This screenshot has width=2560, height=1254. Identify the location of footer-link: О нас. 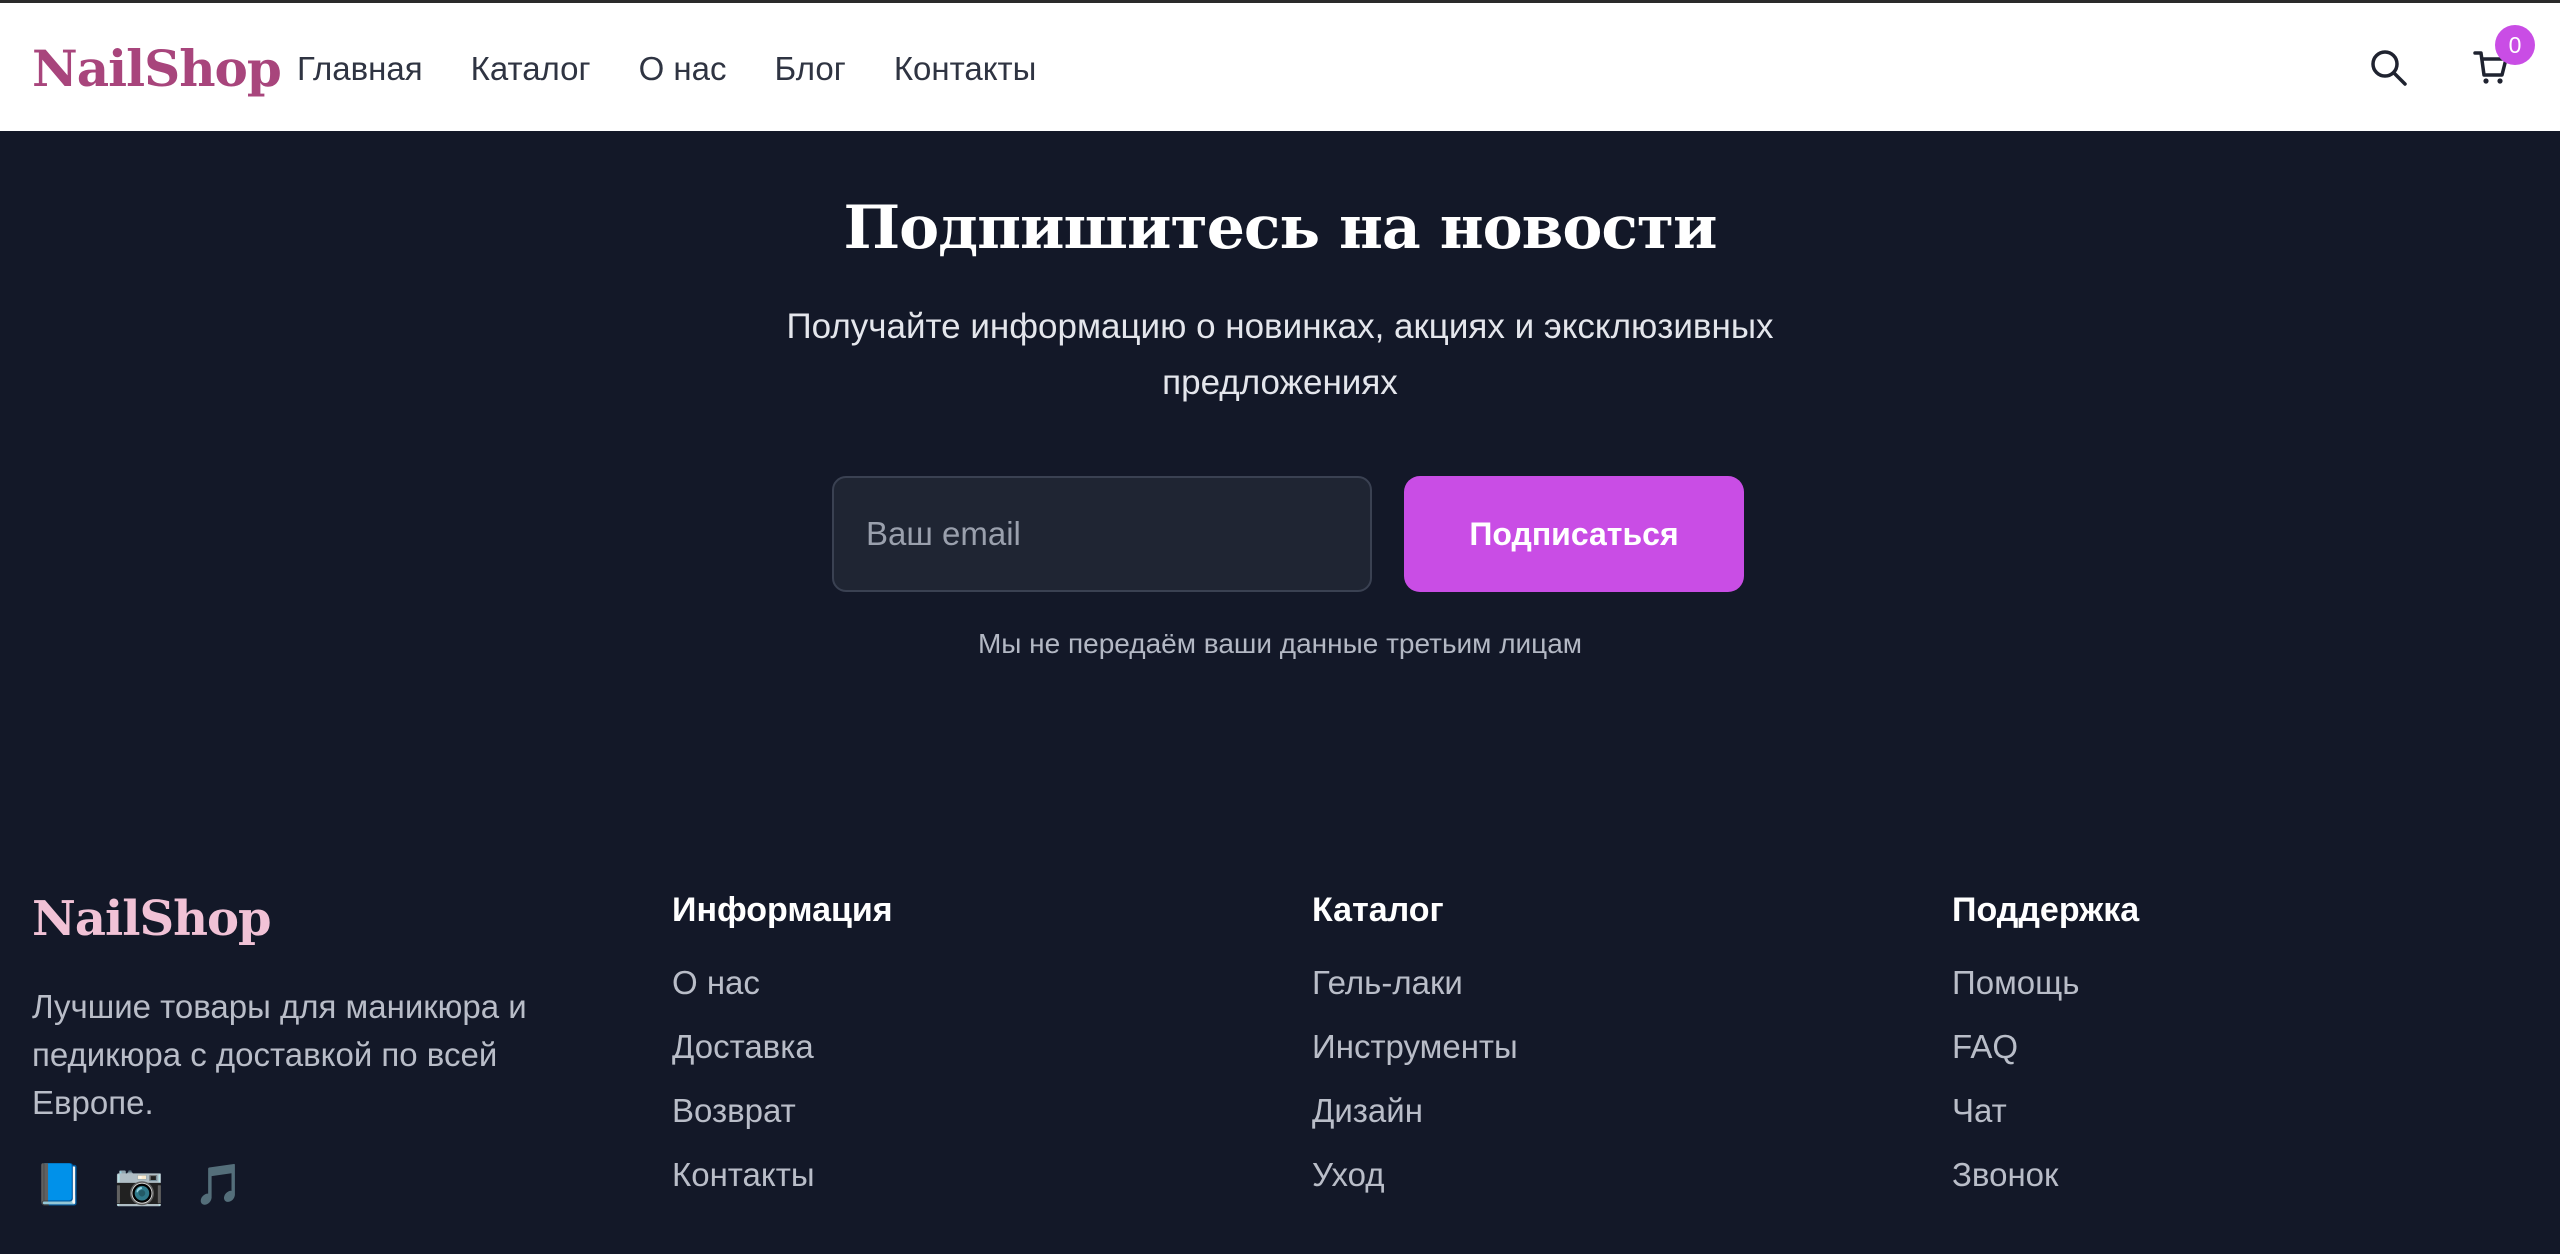
(782, 995).